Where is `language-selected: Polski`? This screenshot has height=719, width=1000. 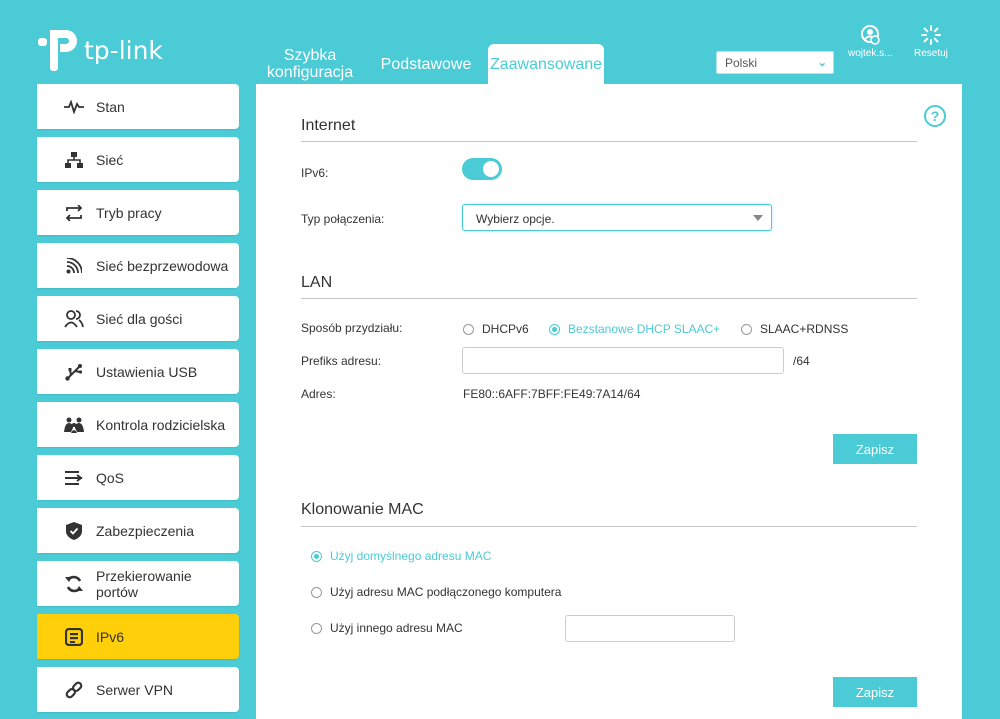
language-selected: Polski is located at coordinates (741, 63).